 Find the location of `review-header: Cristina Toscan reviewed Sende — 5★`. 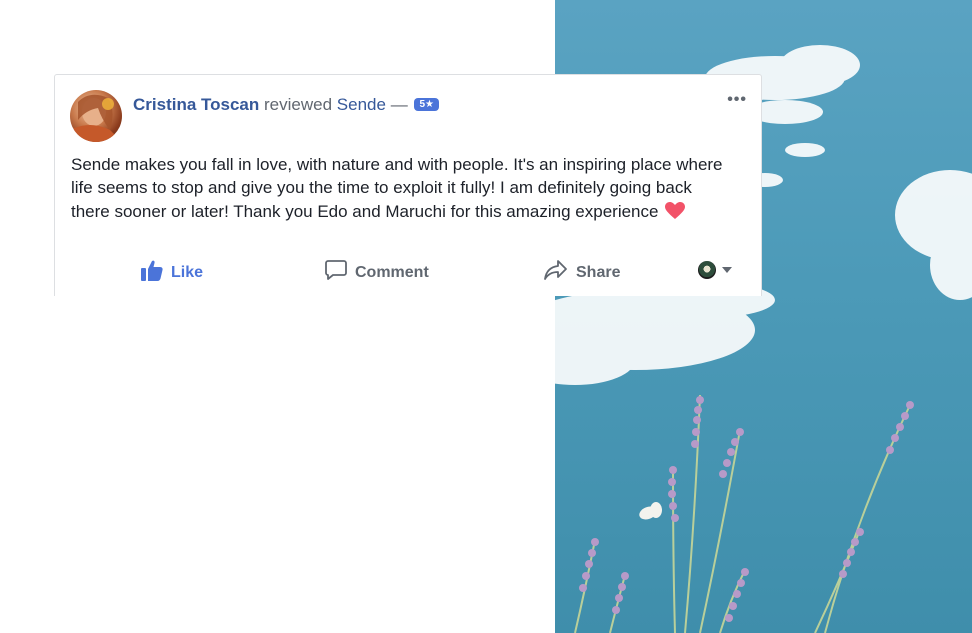

review-header: Cristina Toscan reviewed Sende — 5★ is located at coordinates (286, 105).